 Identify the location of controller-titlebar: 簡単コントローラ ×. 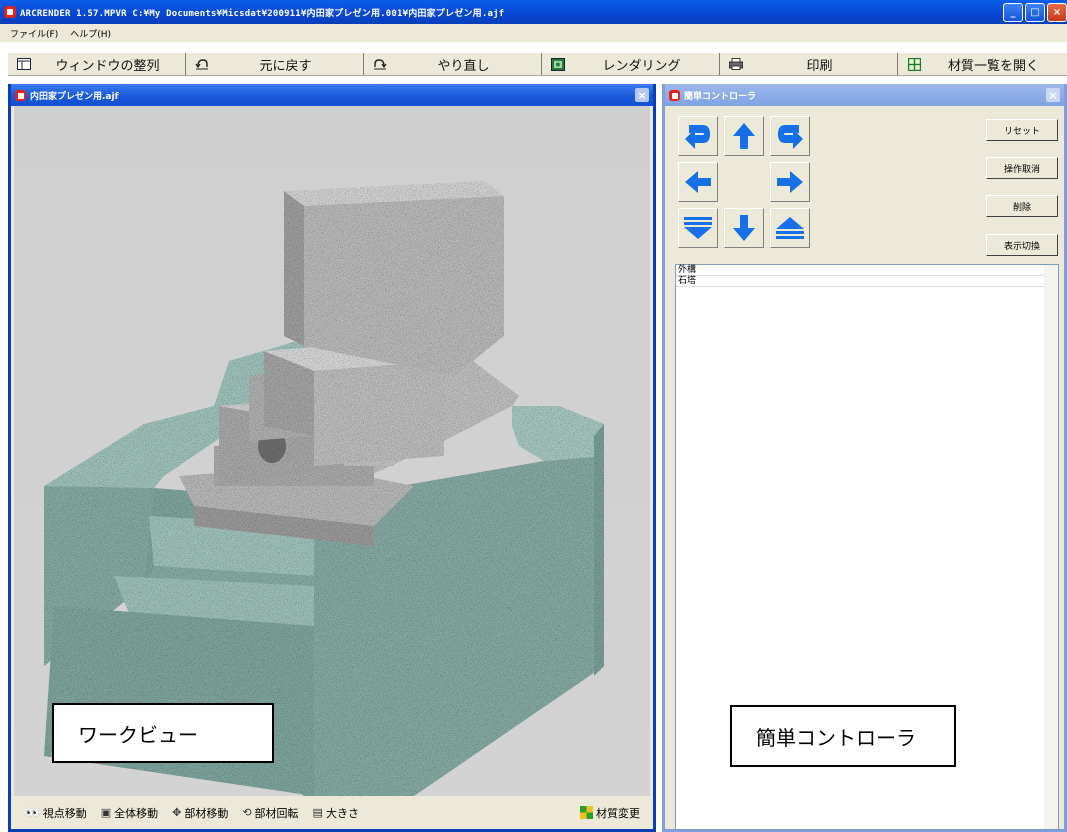
(864, 95).